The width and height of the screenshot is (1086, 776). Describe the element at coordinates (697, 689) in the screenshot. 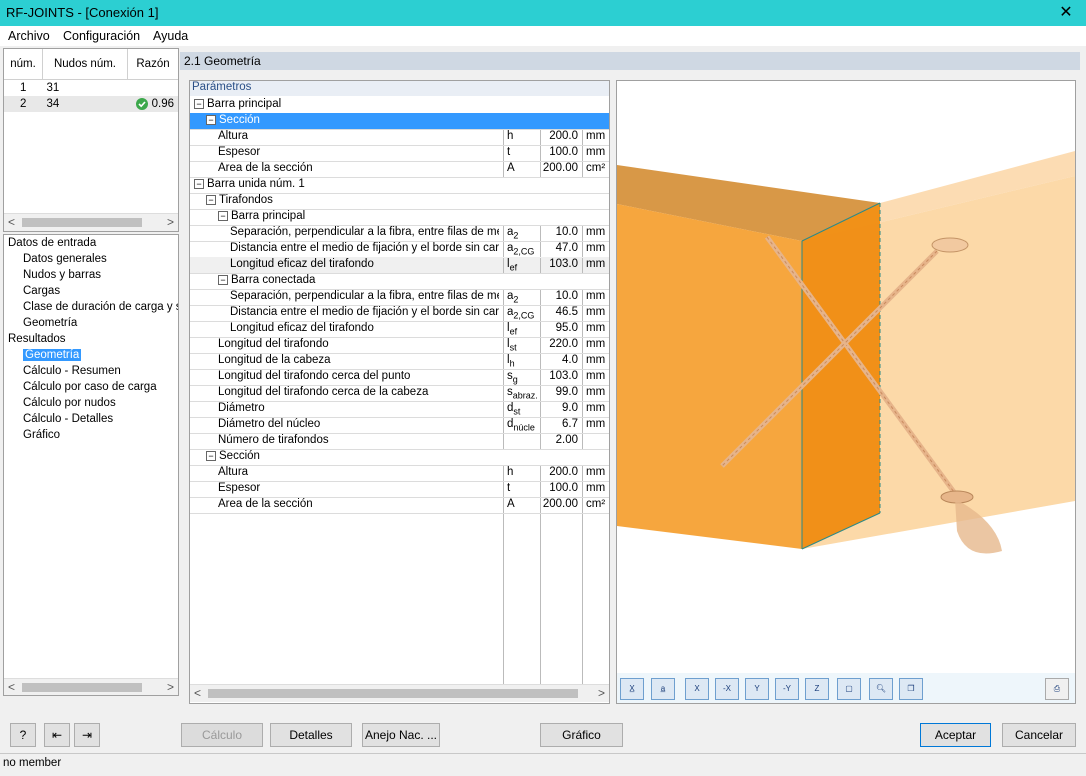

I see `view-x-axis-icon: X` at that location.